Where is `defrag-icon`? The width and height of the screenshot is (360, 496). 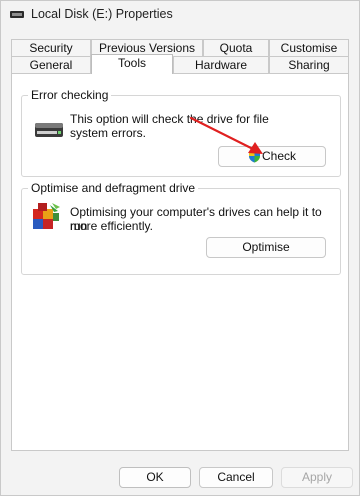 defrag-icon is located at coordinates (46, 216).